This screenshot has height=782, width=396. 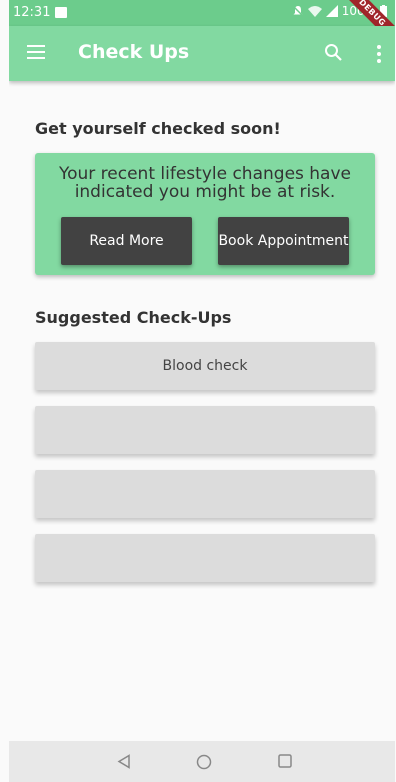 I want to click on wifi-icon, so click(x=314, y=11).